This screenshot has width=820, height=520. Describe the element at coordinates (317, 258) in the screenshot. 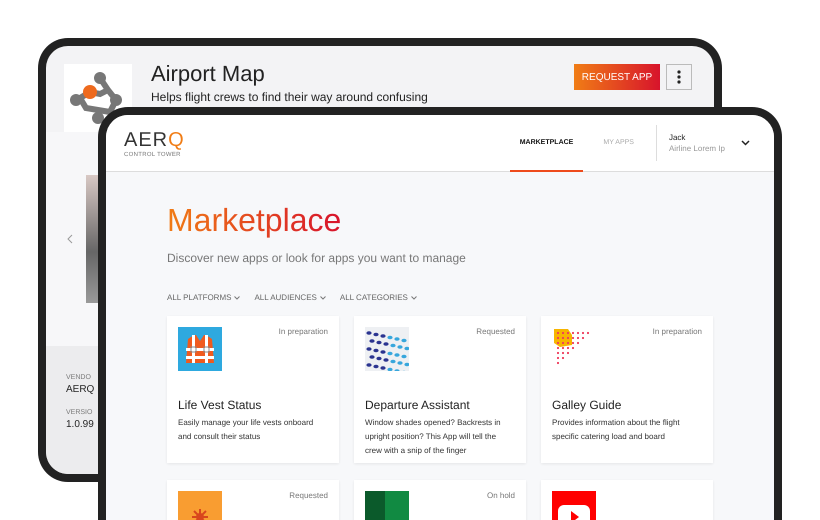

I see `page-subtitle: Discover new apps or look for apps you want to manage` at that location.